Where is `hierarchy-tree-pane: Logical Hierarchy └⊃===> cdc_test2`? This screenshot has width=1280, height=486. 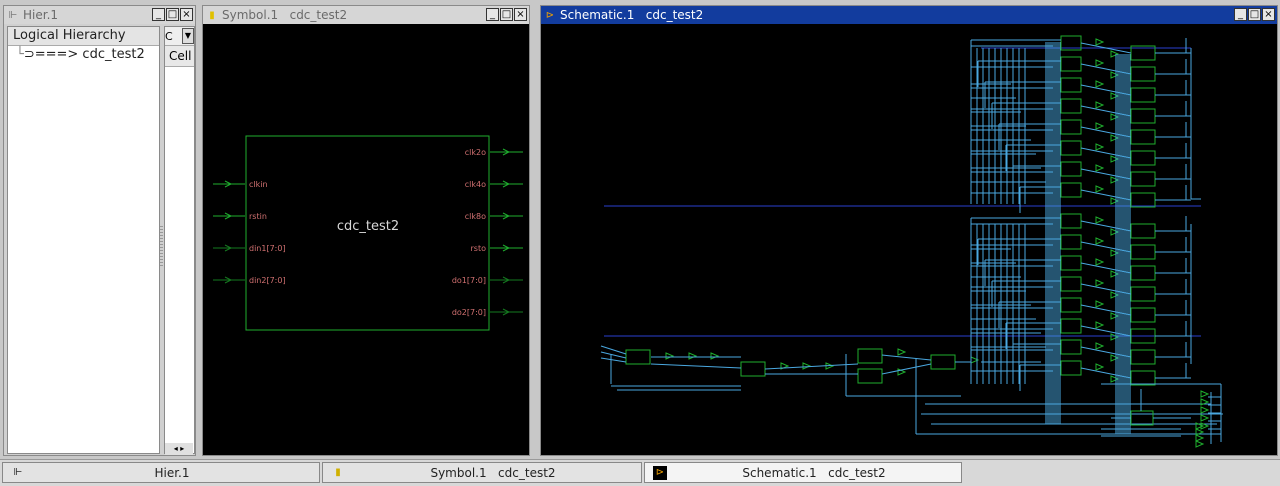 hierarchy-tree-pane: Logical Hierarchy └⊃===> cdc_test2 is located at coordinates (83, 240).